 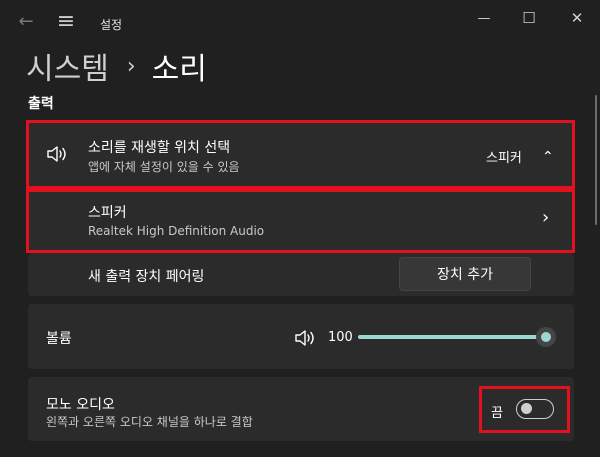 What do you see at coordinates (164, 167) in the screenshot?
I see `choose-device-subtitle: 앱에 자체 설정이 있을 수 있음` at bounding box center [164, 167].